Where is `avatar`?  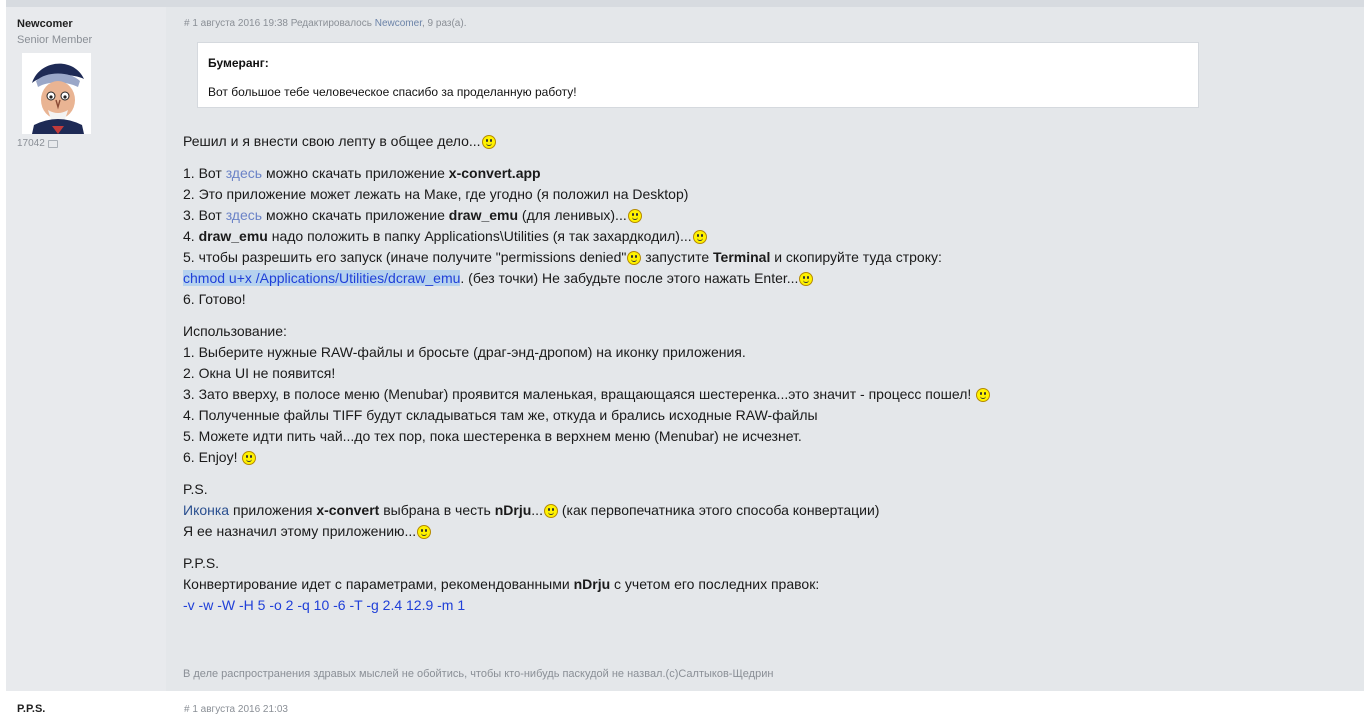
avatar is located at coordinates (56, 93).